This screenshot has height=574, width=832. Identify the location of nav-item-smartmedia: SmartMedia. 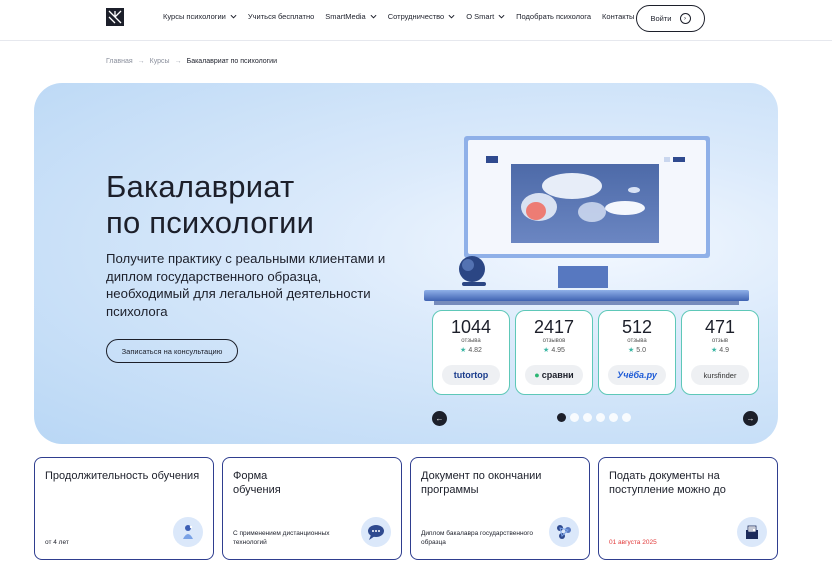
(351, 16).